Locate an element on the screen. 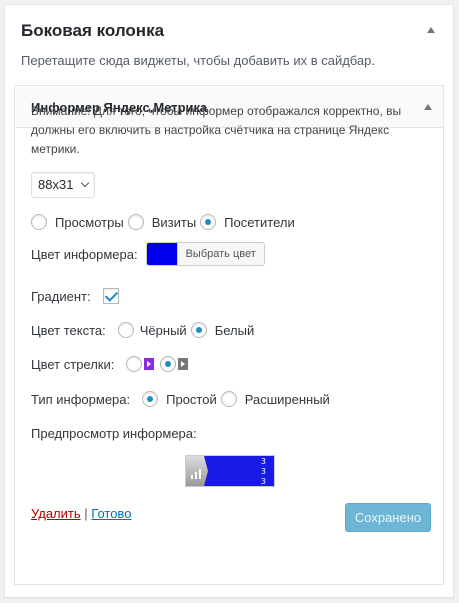 The image size is (459, 603). widget-footer-links: Удалить | Готово is located at coordinates (81, 513).